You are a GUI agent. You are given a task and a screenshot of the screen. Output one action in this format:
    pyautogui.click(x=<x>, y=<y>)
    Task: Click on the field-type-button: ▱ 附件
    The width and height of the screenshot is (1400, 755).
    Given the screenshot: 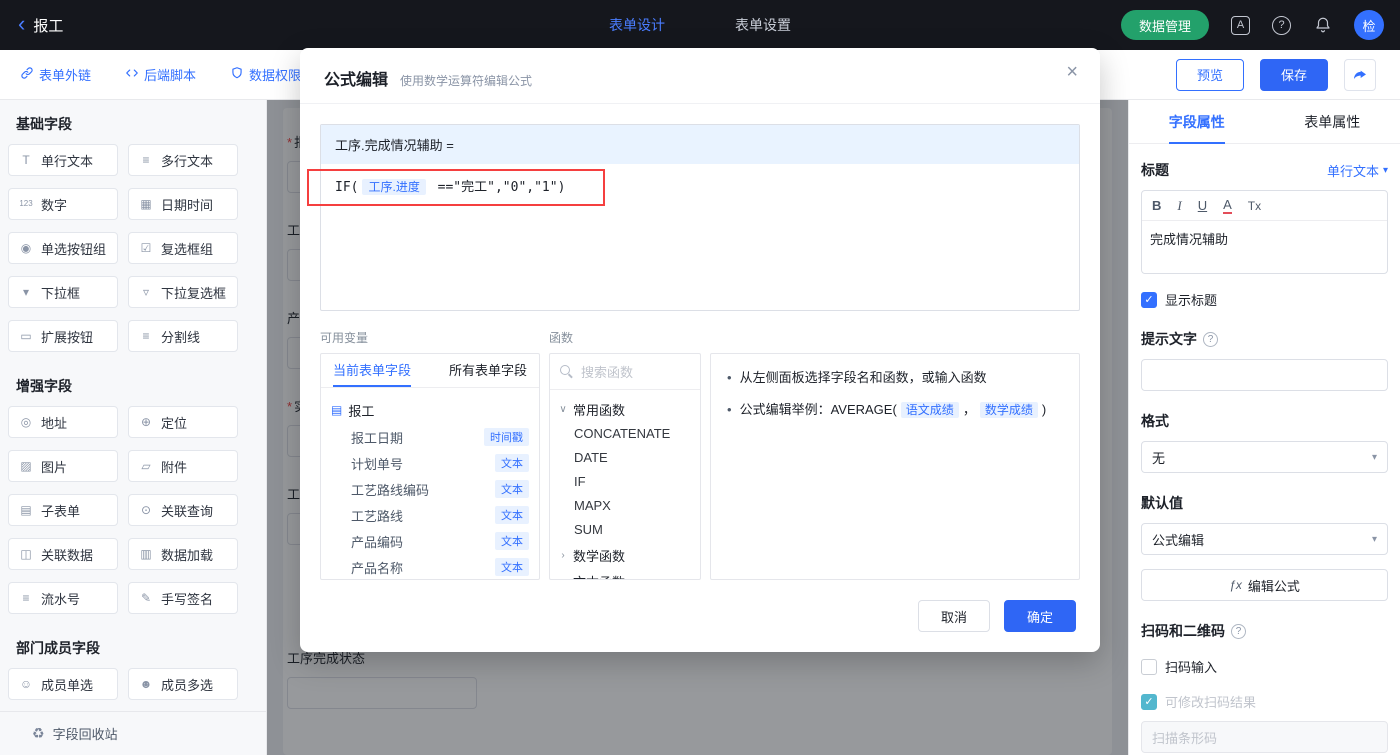 What is the action you would take?
    pyautogui.click(x=183, y=466)
    